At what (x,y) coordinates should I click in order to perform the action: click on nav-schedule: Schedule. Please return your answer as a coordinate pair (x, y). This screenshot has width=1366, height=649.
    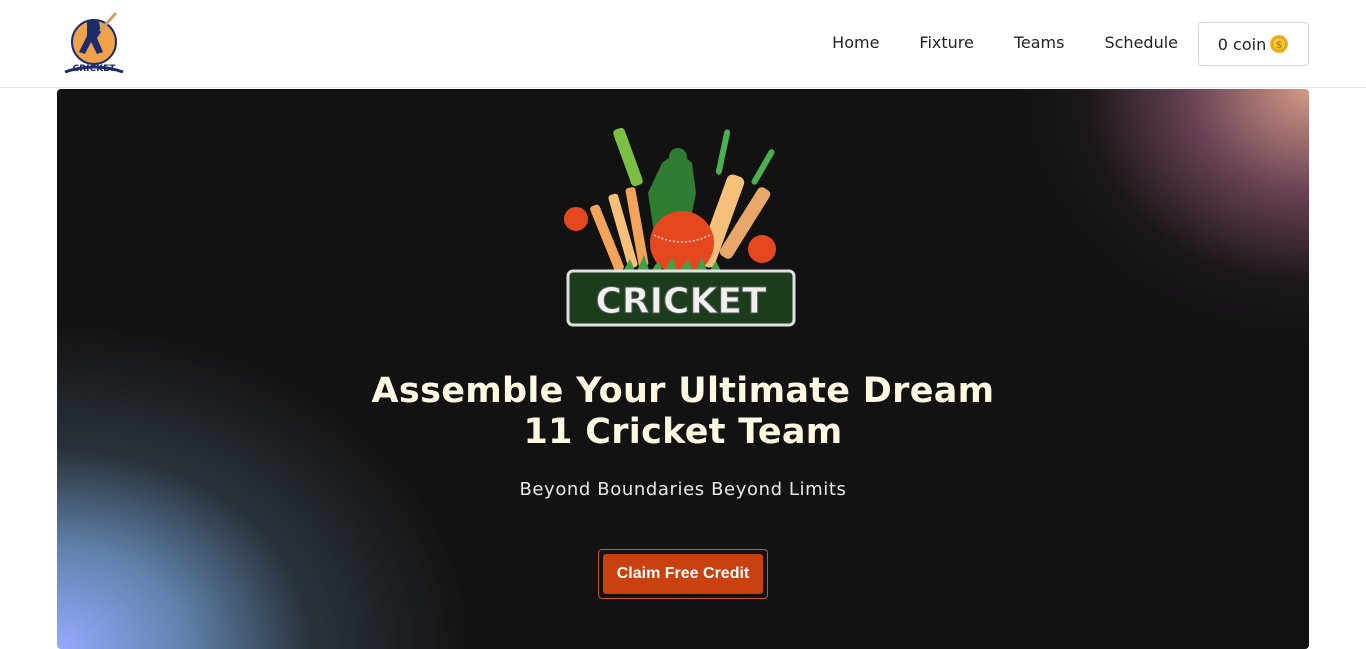
    Looking at the image, I should click on (1141, 43).